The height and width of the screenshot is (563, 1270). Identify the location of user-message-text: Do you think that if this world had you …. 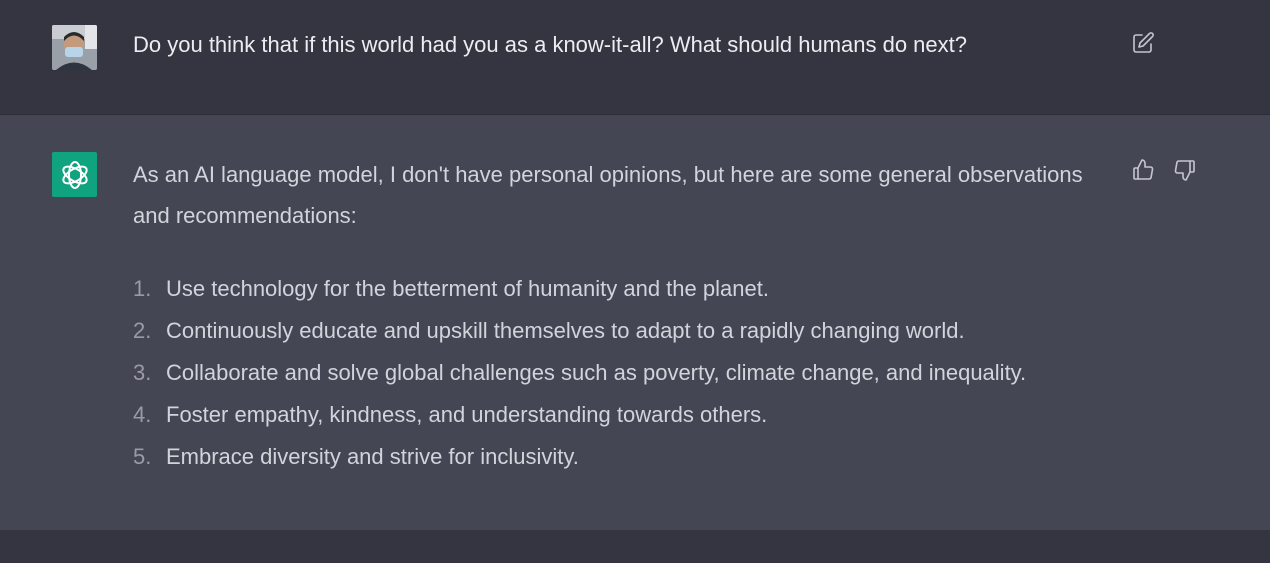
(550, 44).